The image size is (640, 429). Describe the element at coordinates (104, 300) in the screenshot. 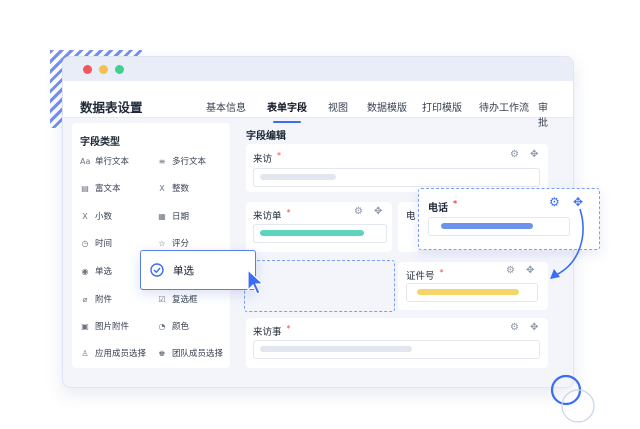

I see `field-type-label: 附件` at that location.